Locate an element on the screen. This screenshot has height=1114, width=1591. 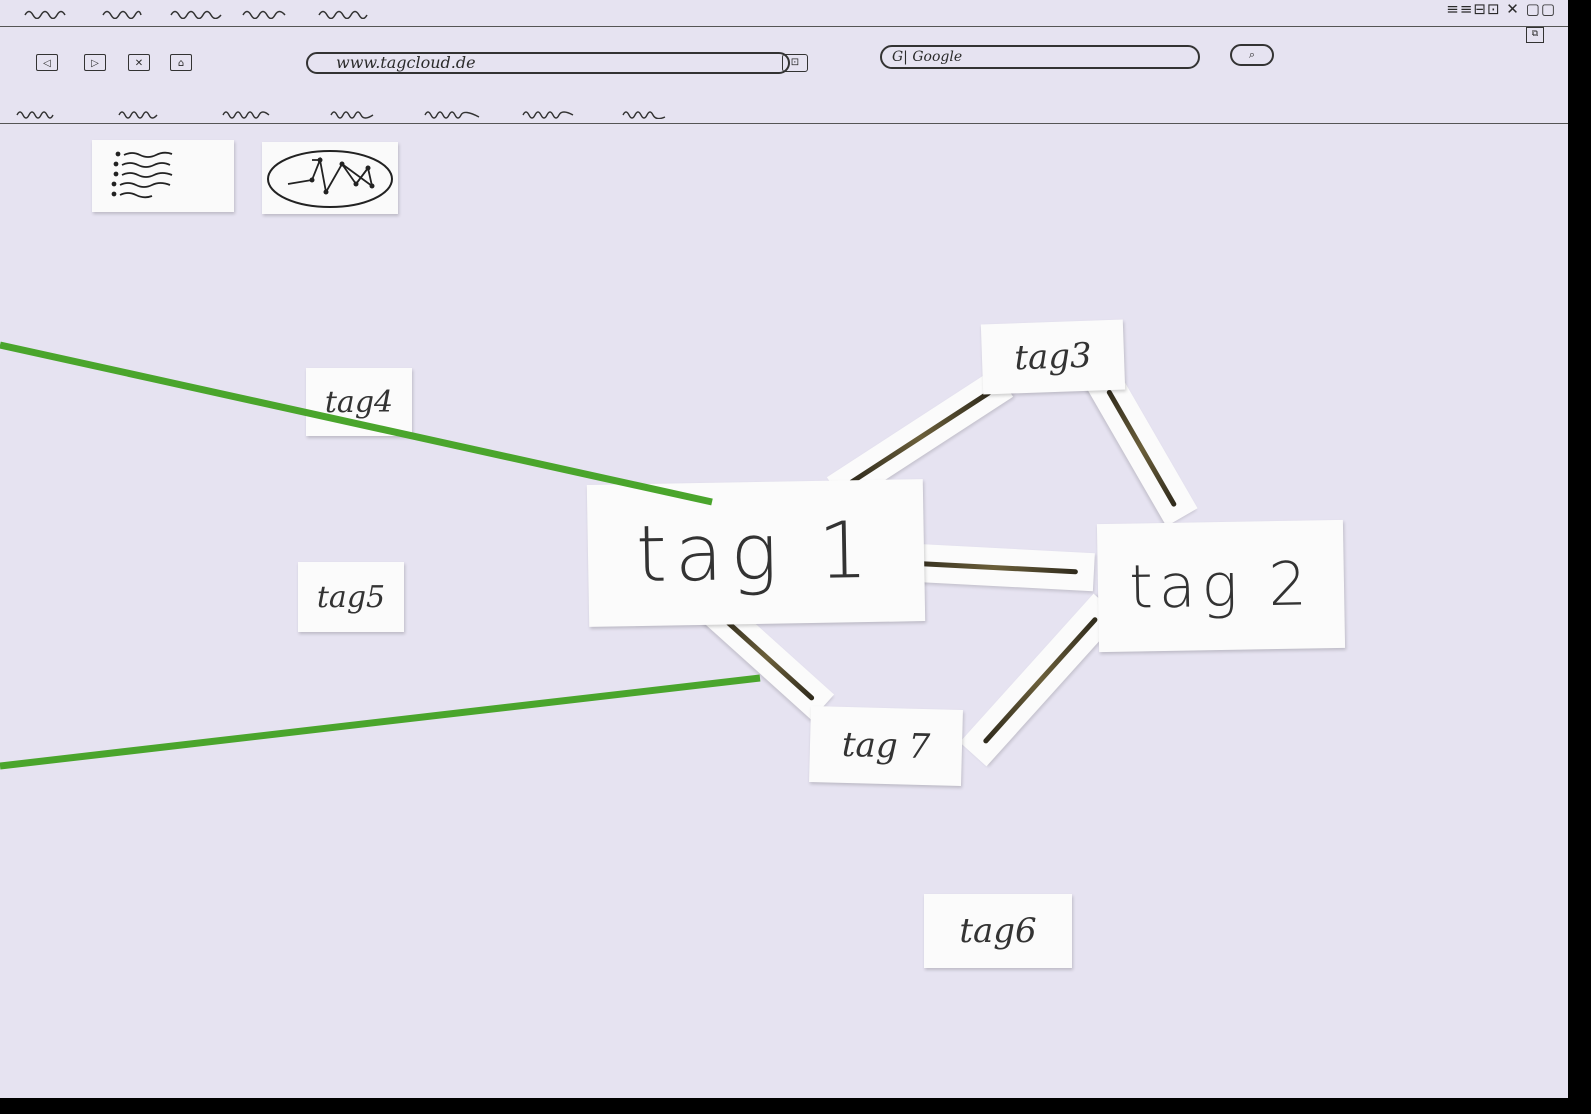
stop-button: ✕ is located at coordinates (139, 62).